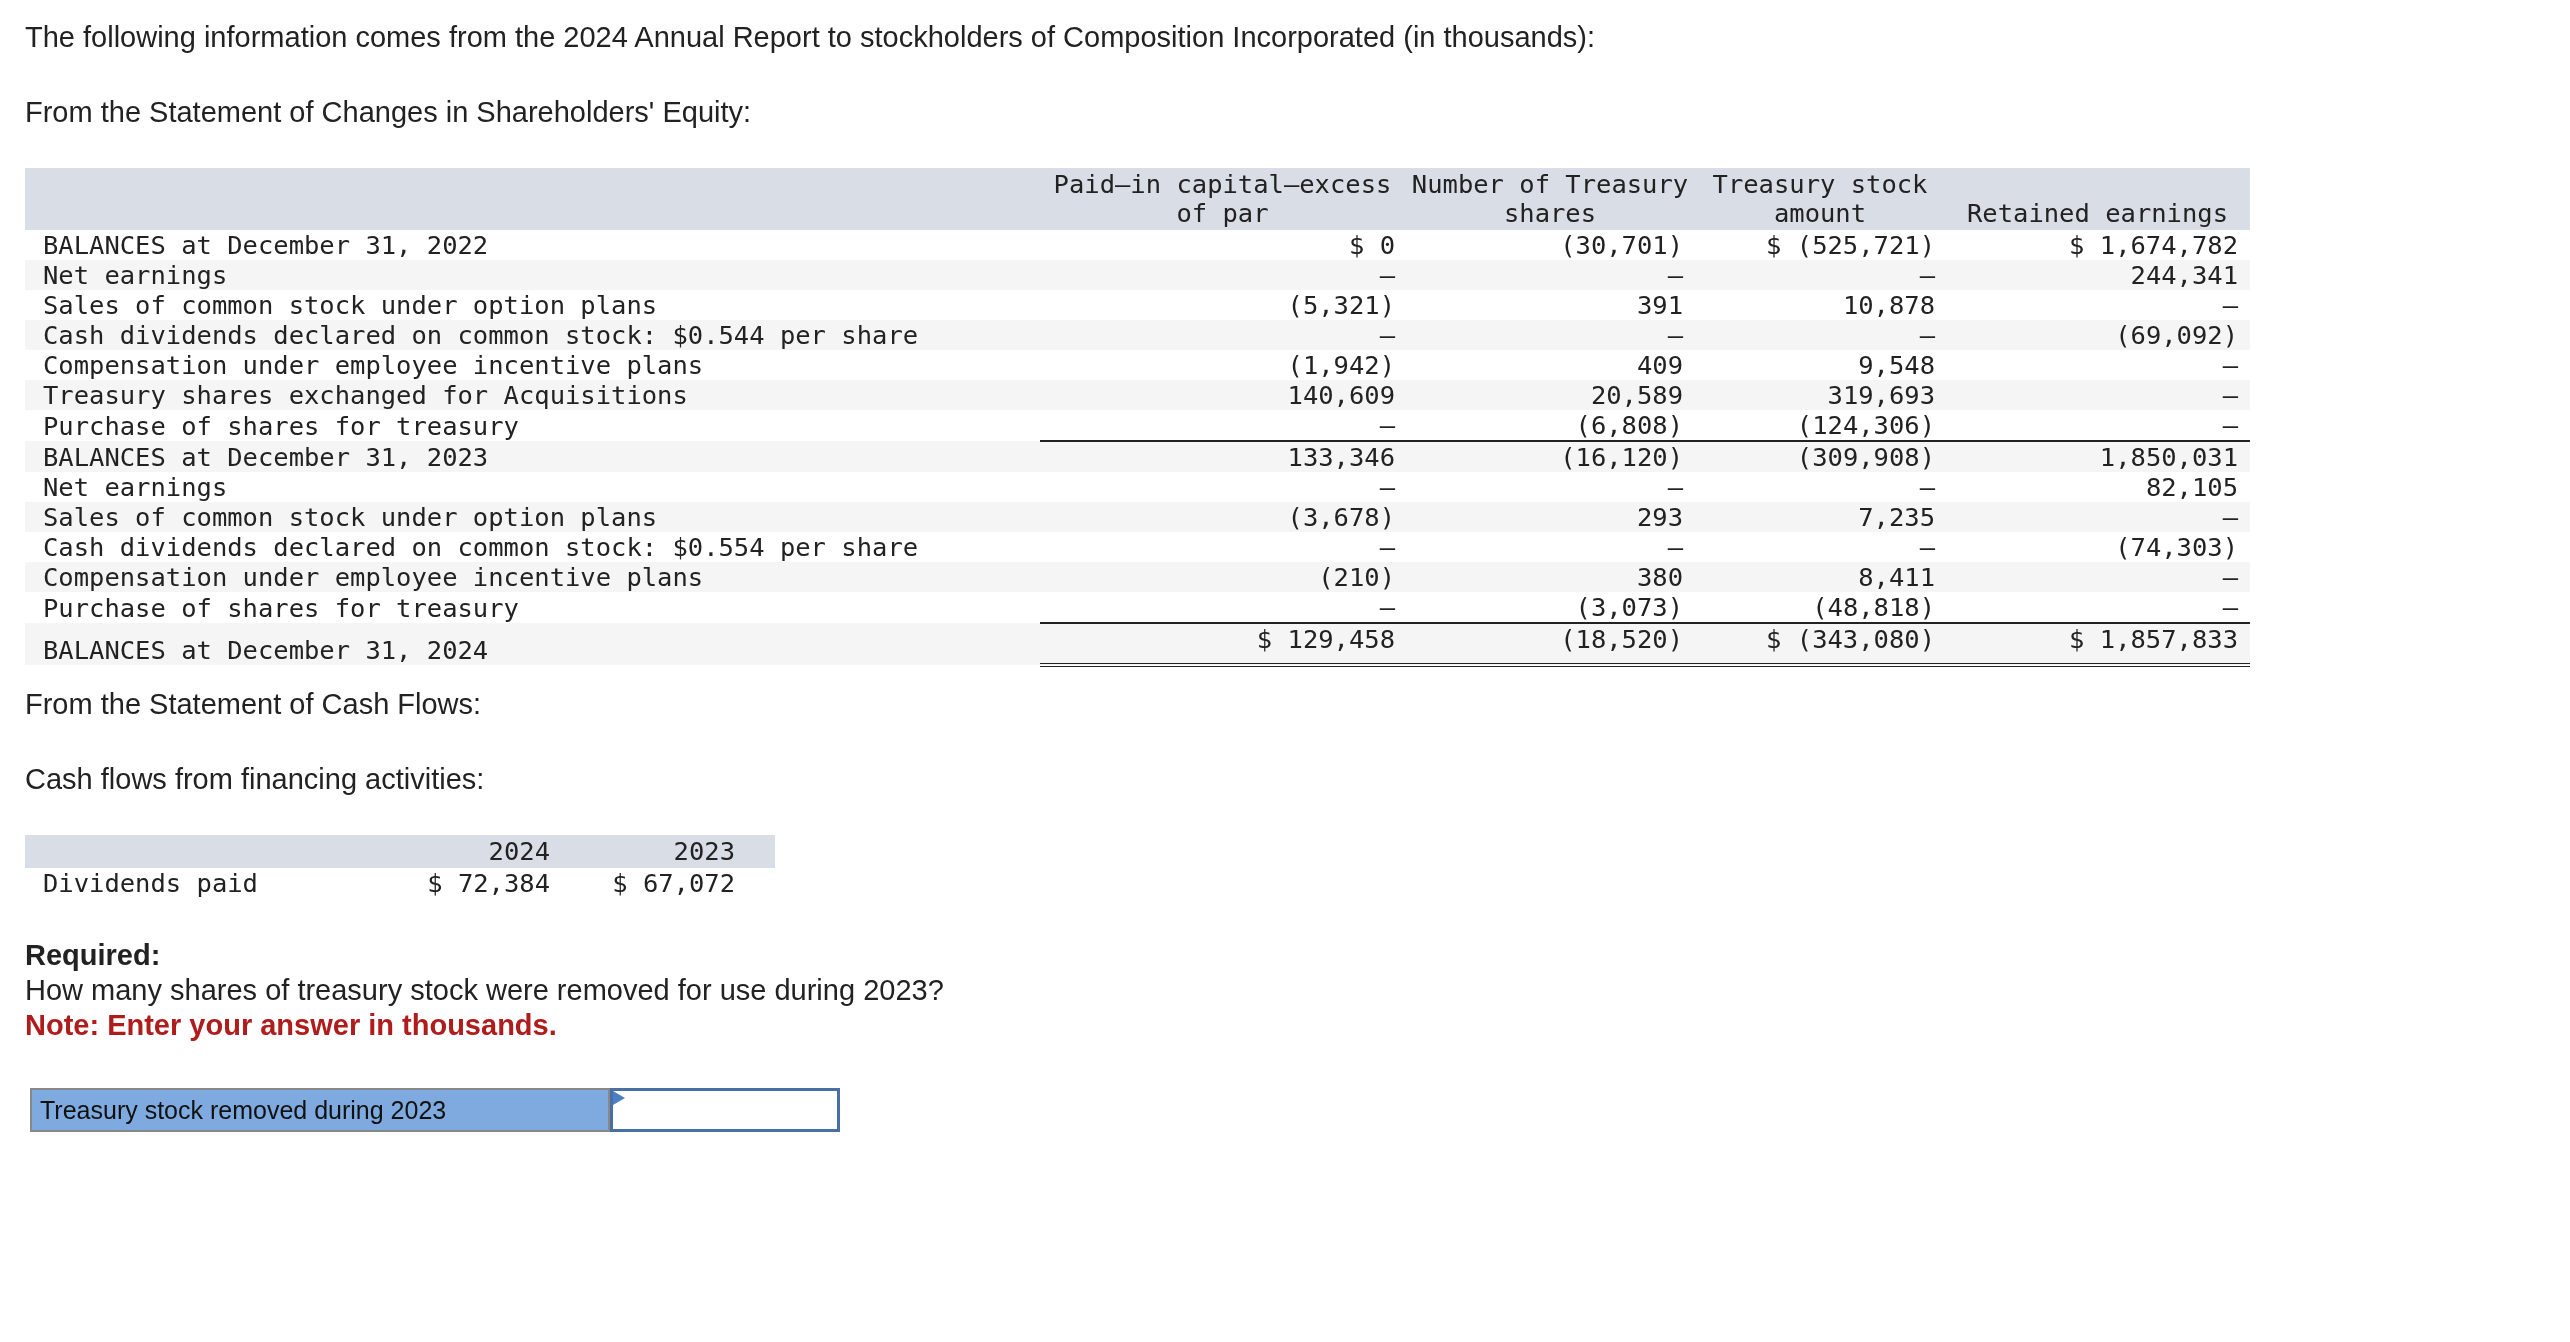 The width and height of the screenshot is (2570, 1342). Describe the element at coordinates (1820, 198) in the screenshot. I see `column-header: Treasury stock amount` at that location.